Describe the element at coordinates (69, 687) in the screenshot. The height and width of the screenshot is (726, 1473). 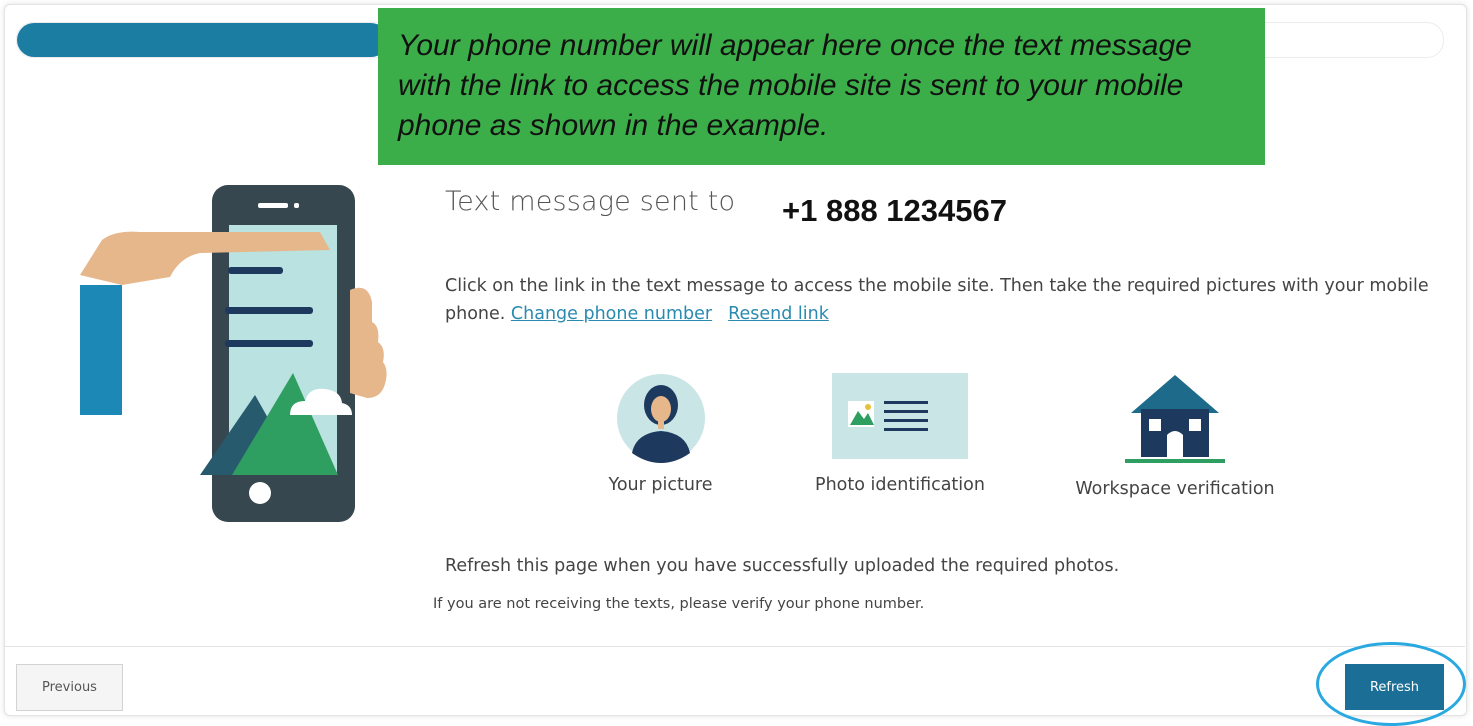
I see `previous-button: Previous` at that location.